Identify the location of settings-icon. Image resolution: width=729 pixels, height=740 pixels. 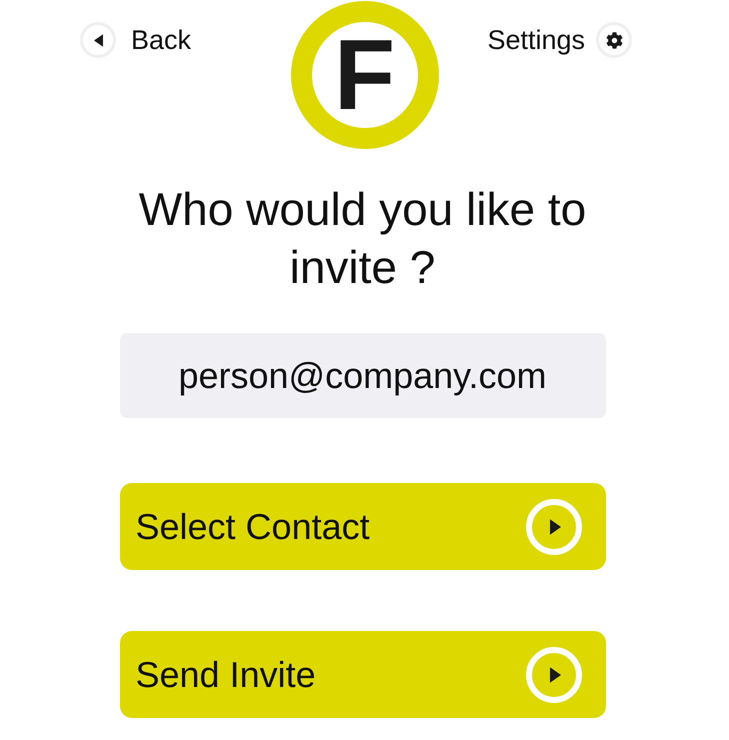
(614, 40).